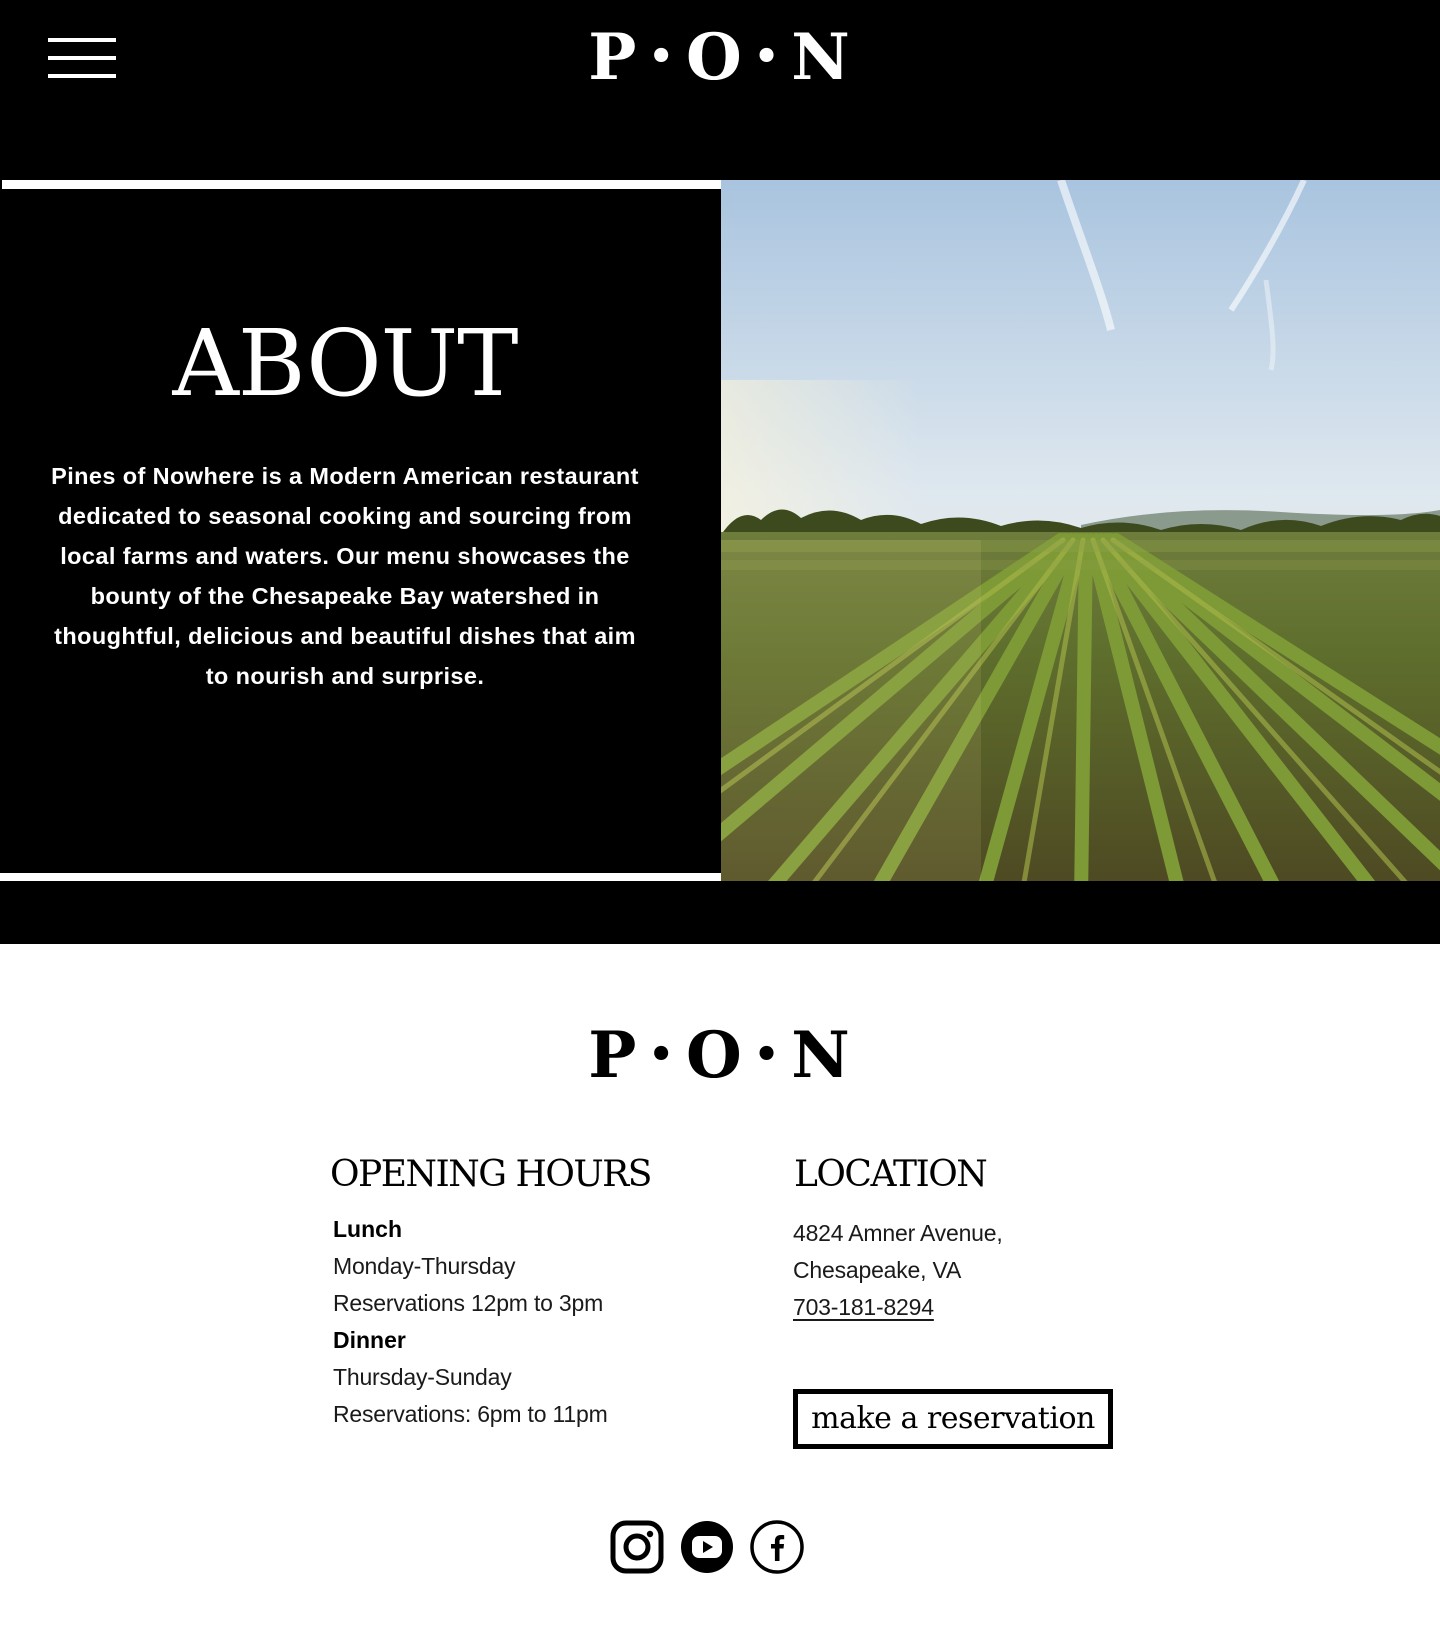 The image size is (1440, 1647). I want to click on address-line-1: 4824 Amner Avenue,, so click(898, 1233).